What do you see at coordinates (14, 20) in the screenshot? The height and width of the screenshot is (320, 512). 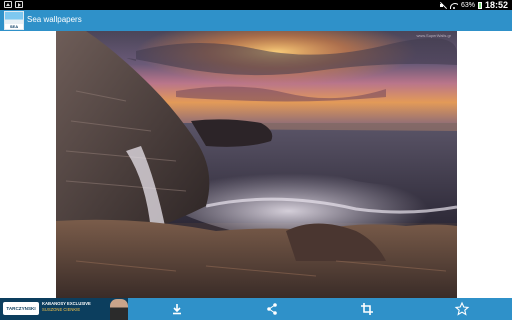 I see `app-icon: SEA` at bounding box center [14, 20].